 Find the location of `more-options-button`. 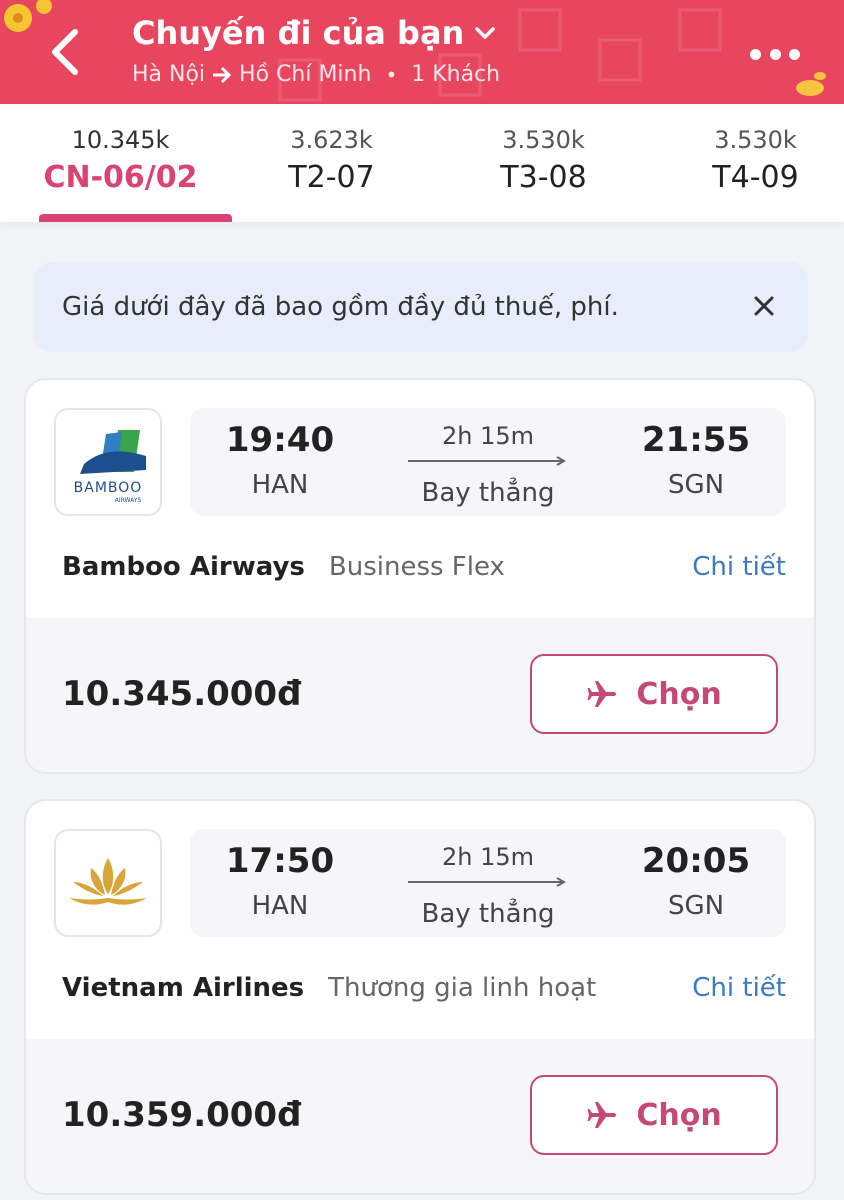

more-options-button is located at coordinates (775, 54).